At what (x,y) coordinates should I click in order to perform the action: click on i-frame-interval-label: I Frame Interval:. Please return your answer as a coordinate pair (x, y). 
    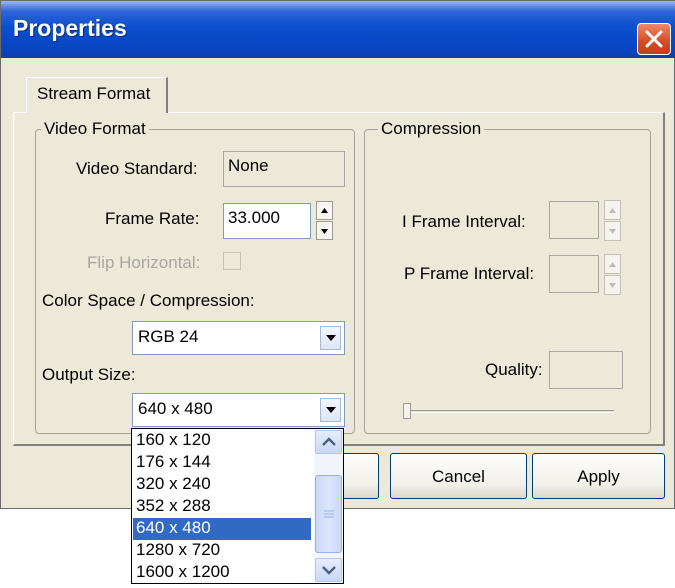
    Looking at the image, I should click on (464, 221).